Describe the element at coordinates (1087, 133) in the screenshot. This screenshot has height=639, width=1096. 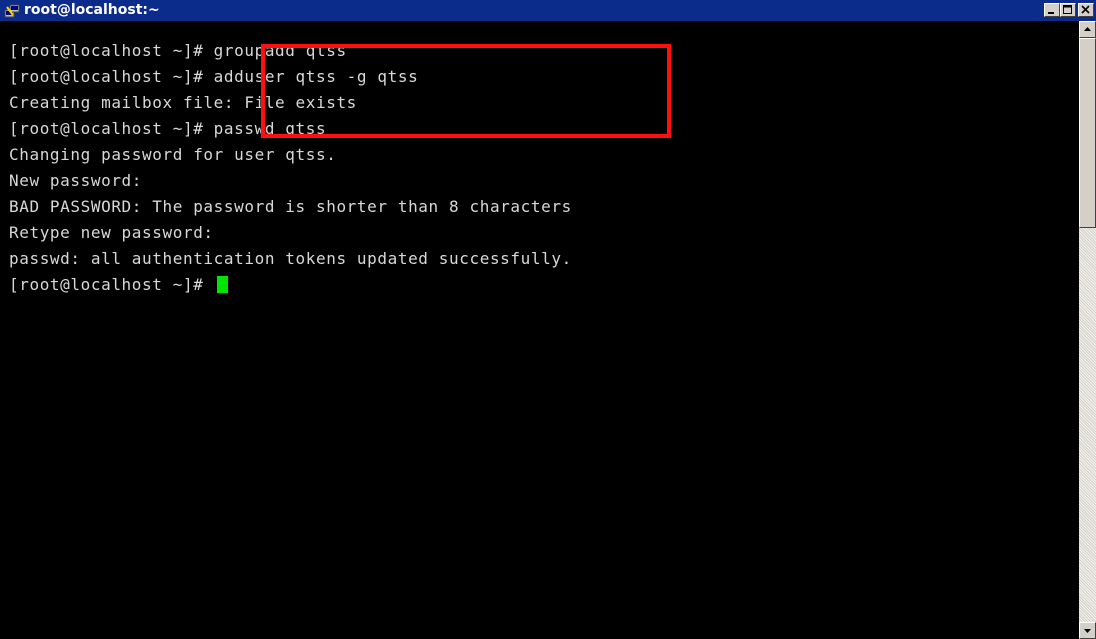
I see `scrollbar-thumb` at that location.